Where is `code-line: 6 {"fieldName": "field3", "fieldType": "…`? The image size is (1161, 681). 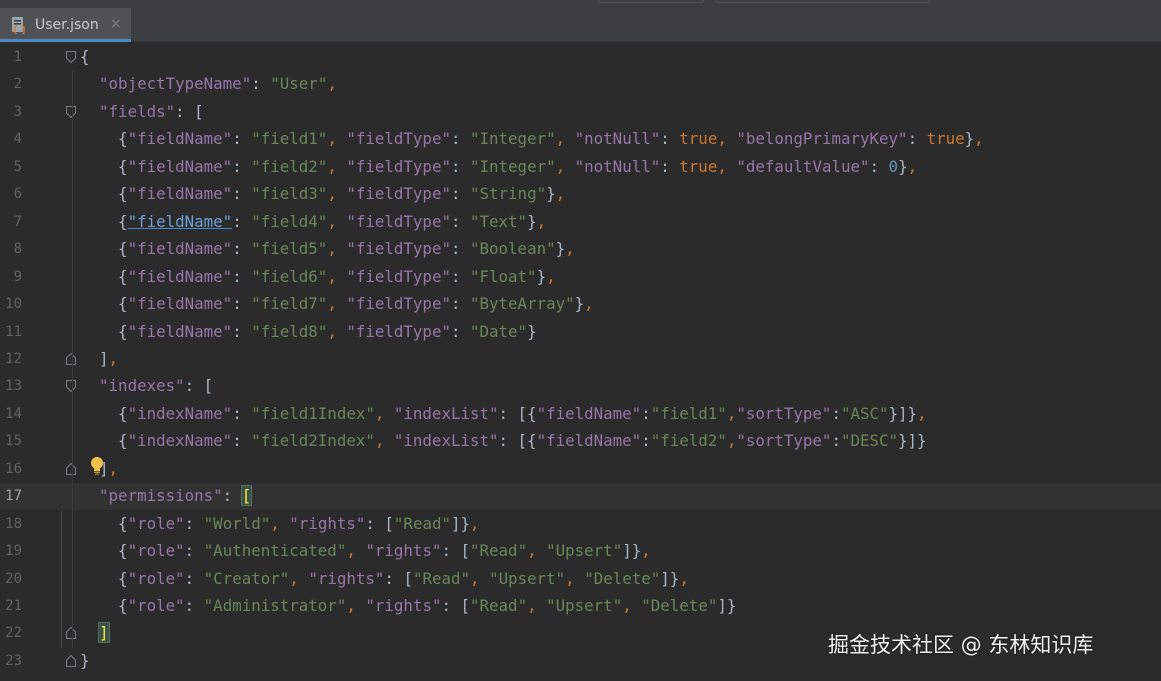
code-line: 6 {"fieldName": "field3", "fieldType": "… is located at coordinates (580, 194).